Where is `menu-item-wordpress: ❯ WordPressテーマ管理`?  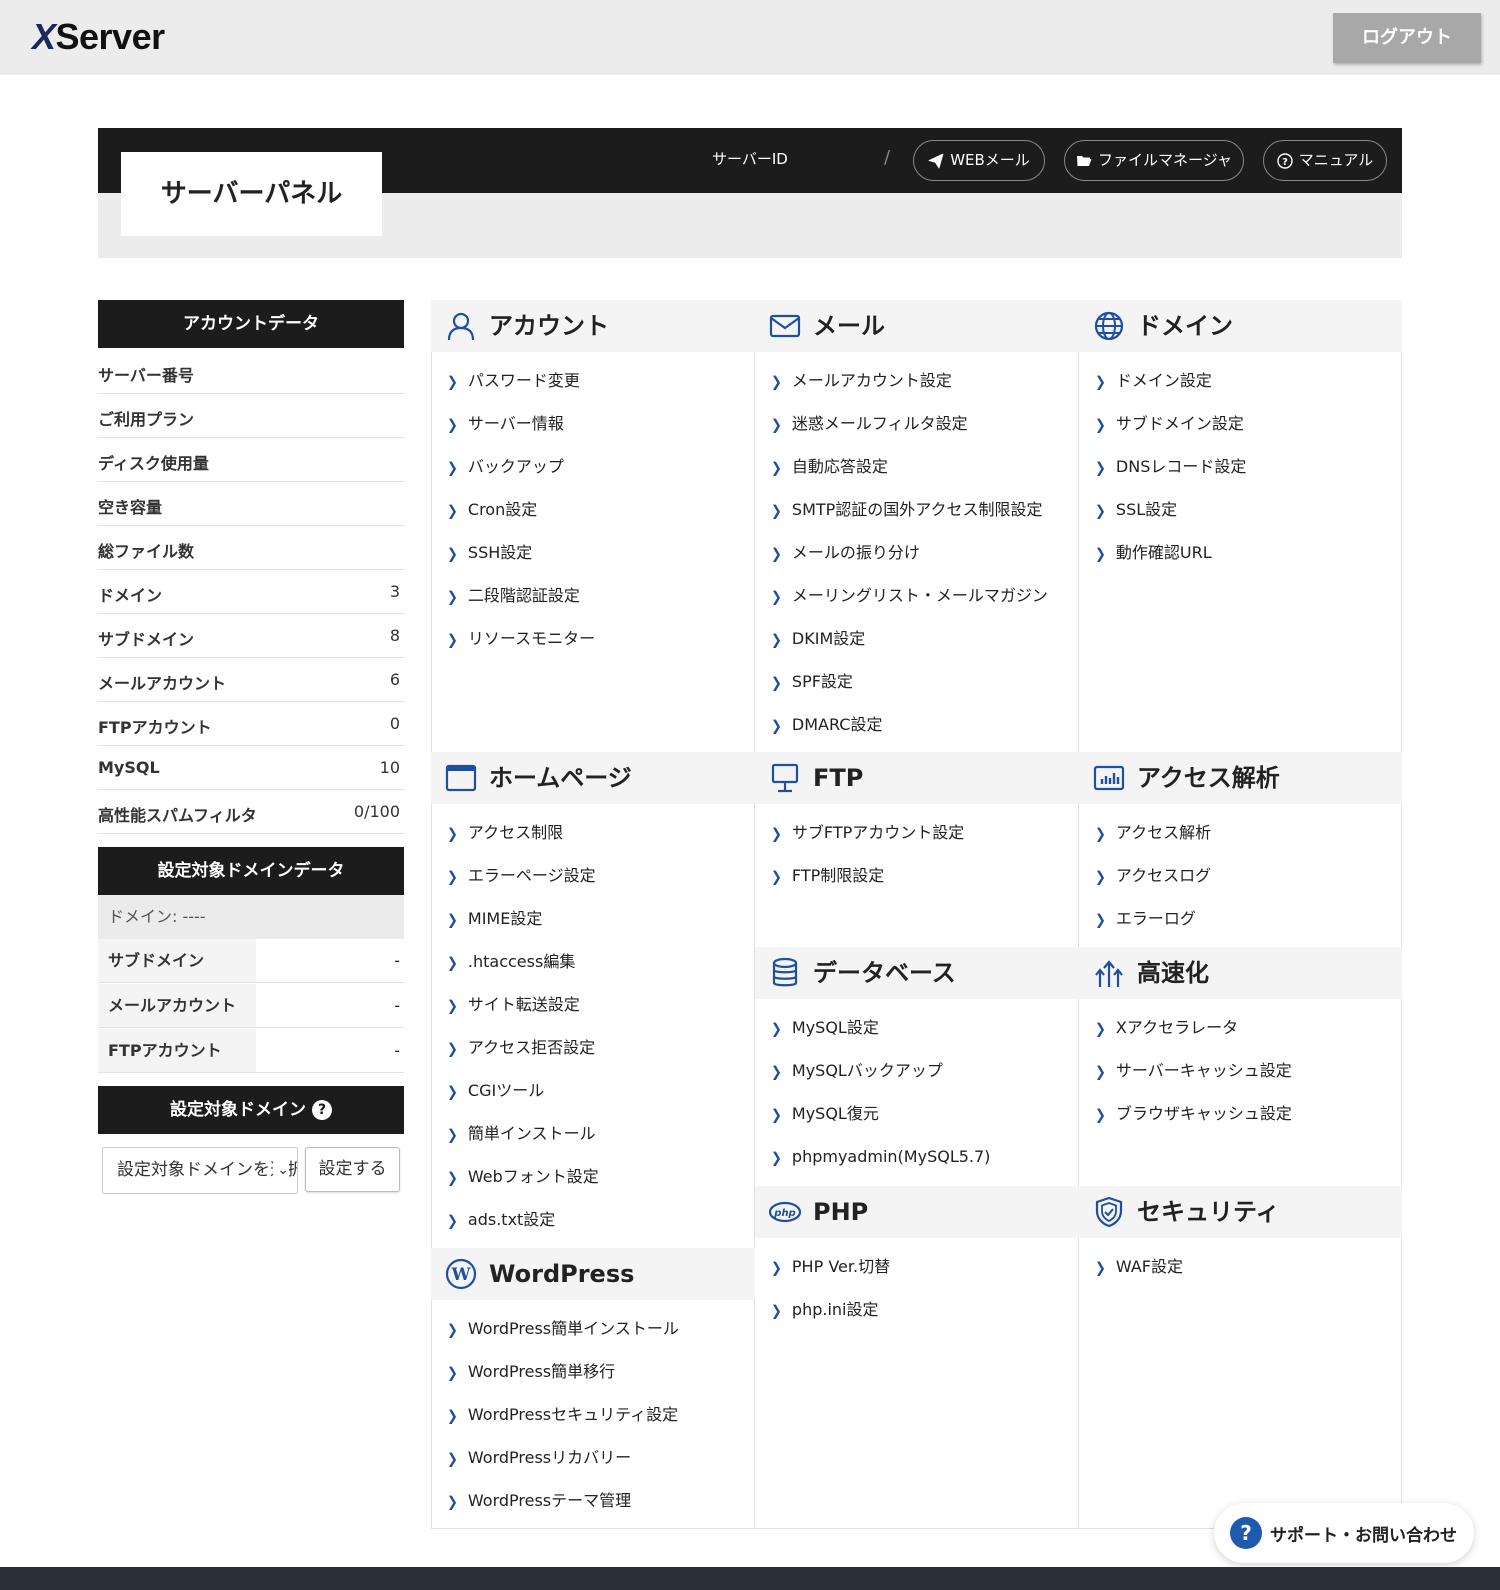
menu-item-wordpress: ❯ WordPressテーマ管理 is located at coordinates (539, 1502).